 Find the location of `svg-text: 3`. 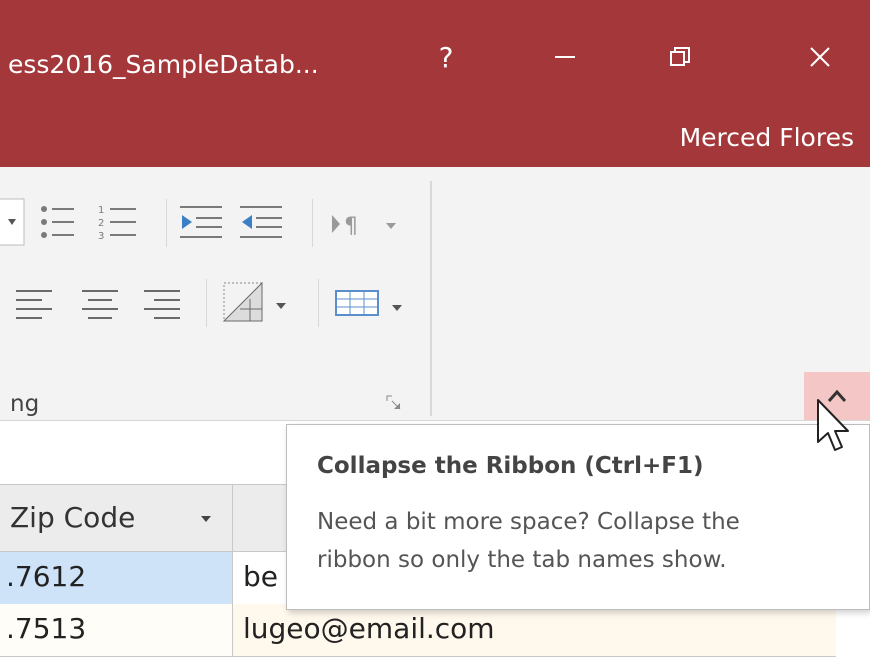

svg-text: 3 is located at coordinates (101, 236).